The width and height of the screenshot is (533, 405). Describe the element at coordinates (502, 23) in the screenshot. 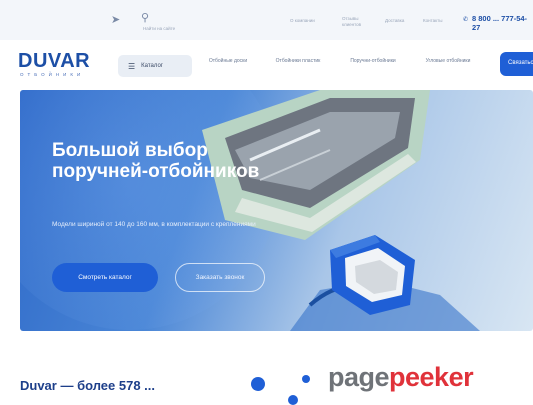

I see `phone-number: 8 800 ... 777-54-27` at that location.